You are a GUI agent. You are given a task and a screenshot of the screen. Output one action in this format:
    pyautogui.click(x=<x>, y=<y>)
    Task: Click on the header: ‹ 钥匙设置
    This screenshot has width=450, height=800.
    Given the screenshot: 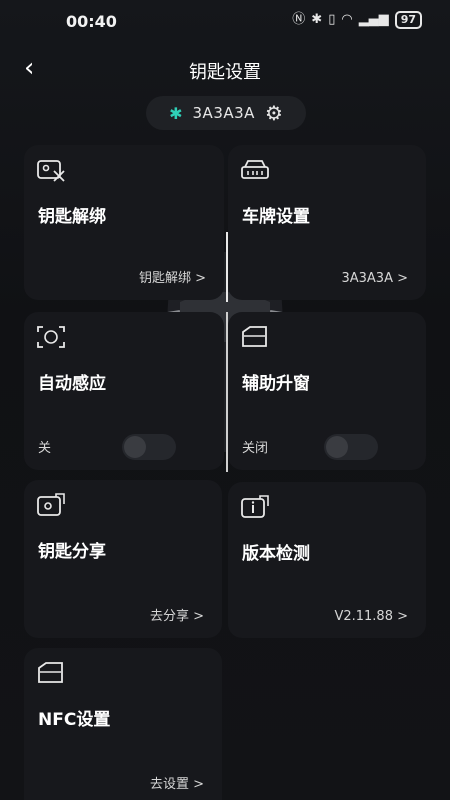 What is the action you would take?
    pyautogui.click(x=225, y=70)
    